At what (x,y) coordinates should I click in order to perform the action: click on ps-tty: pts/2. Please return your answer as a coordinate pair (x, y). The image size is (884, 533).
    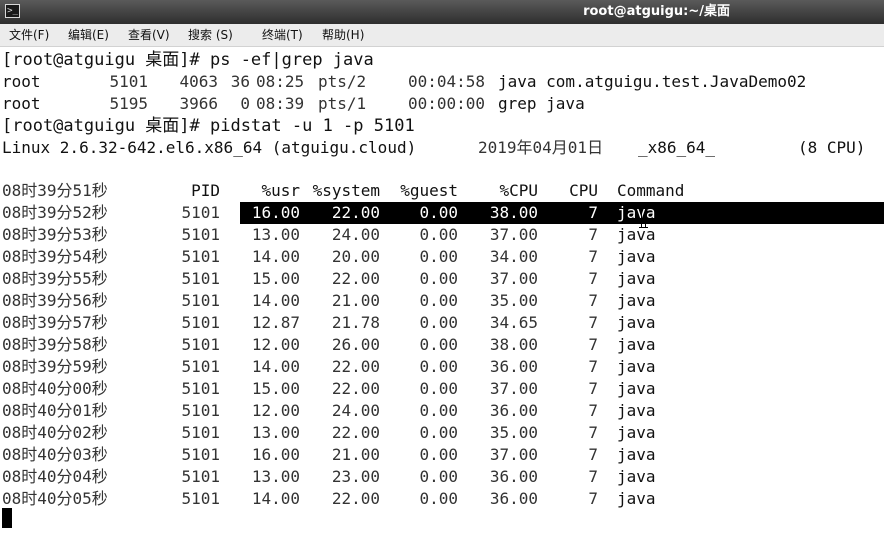
    Looking at the image, I should click on (342, 81).